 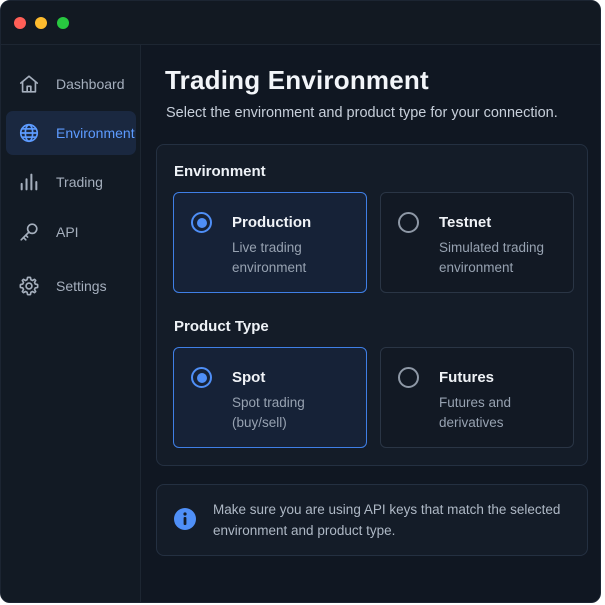 I want to click on sidebar-item-environment: Environment, so click(x=71, y=133).